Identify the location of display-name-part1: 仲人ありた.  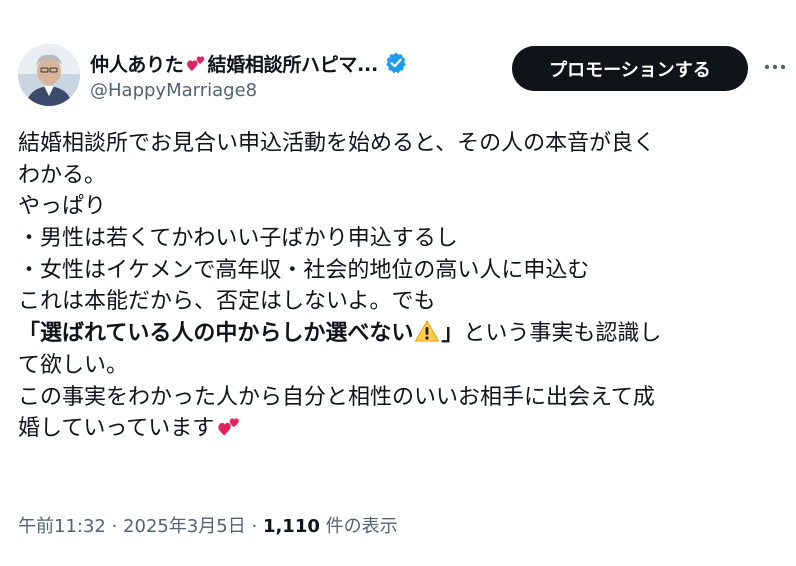
(137, 64).